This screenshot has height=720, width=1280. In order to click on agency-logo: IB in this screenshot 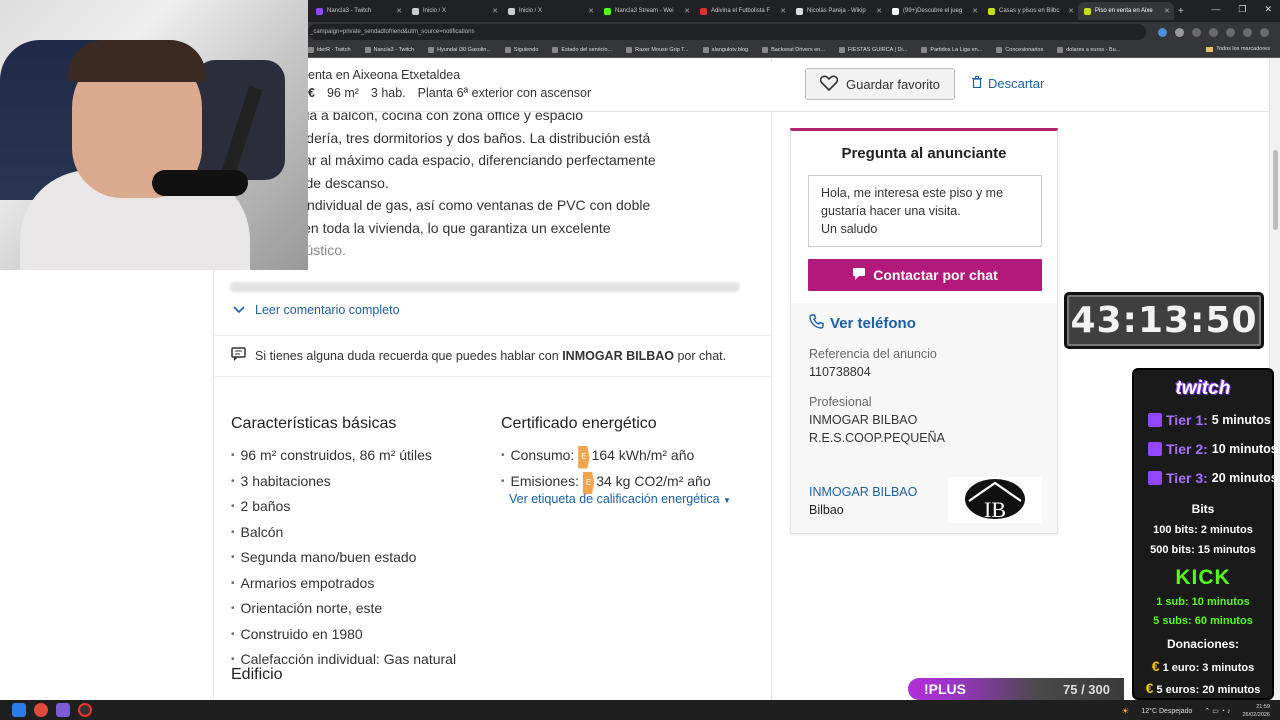, I will do `click(995, 500)`.